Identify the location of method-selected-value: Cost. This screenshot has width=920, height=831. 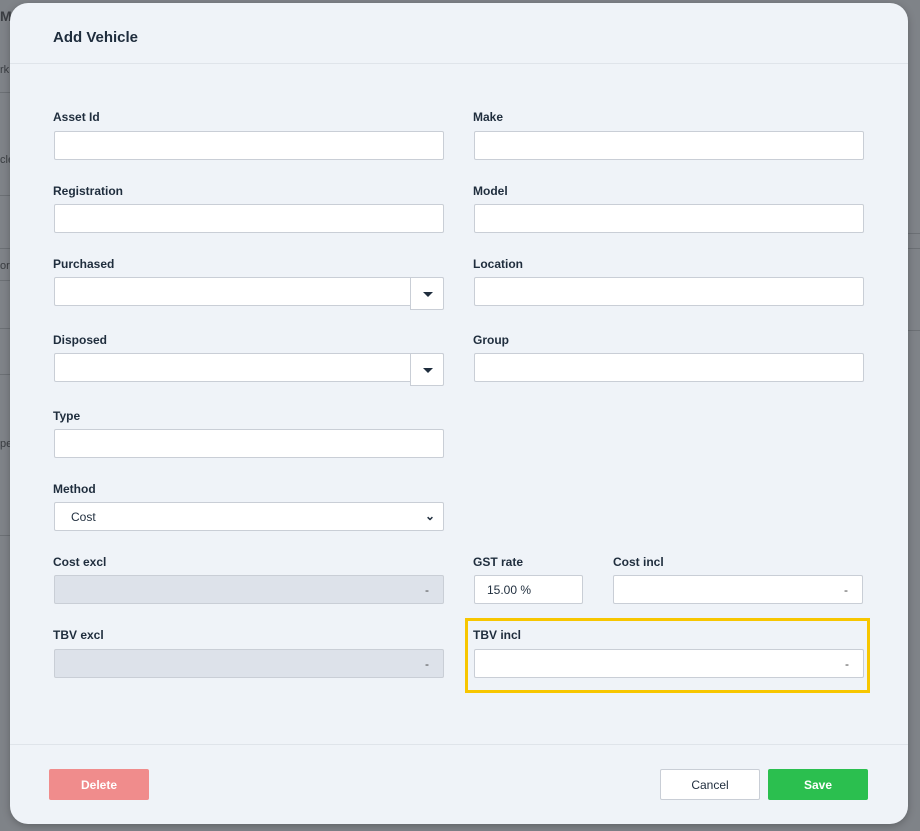
(83, 517).